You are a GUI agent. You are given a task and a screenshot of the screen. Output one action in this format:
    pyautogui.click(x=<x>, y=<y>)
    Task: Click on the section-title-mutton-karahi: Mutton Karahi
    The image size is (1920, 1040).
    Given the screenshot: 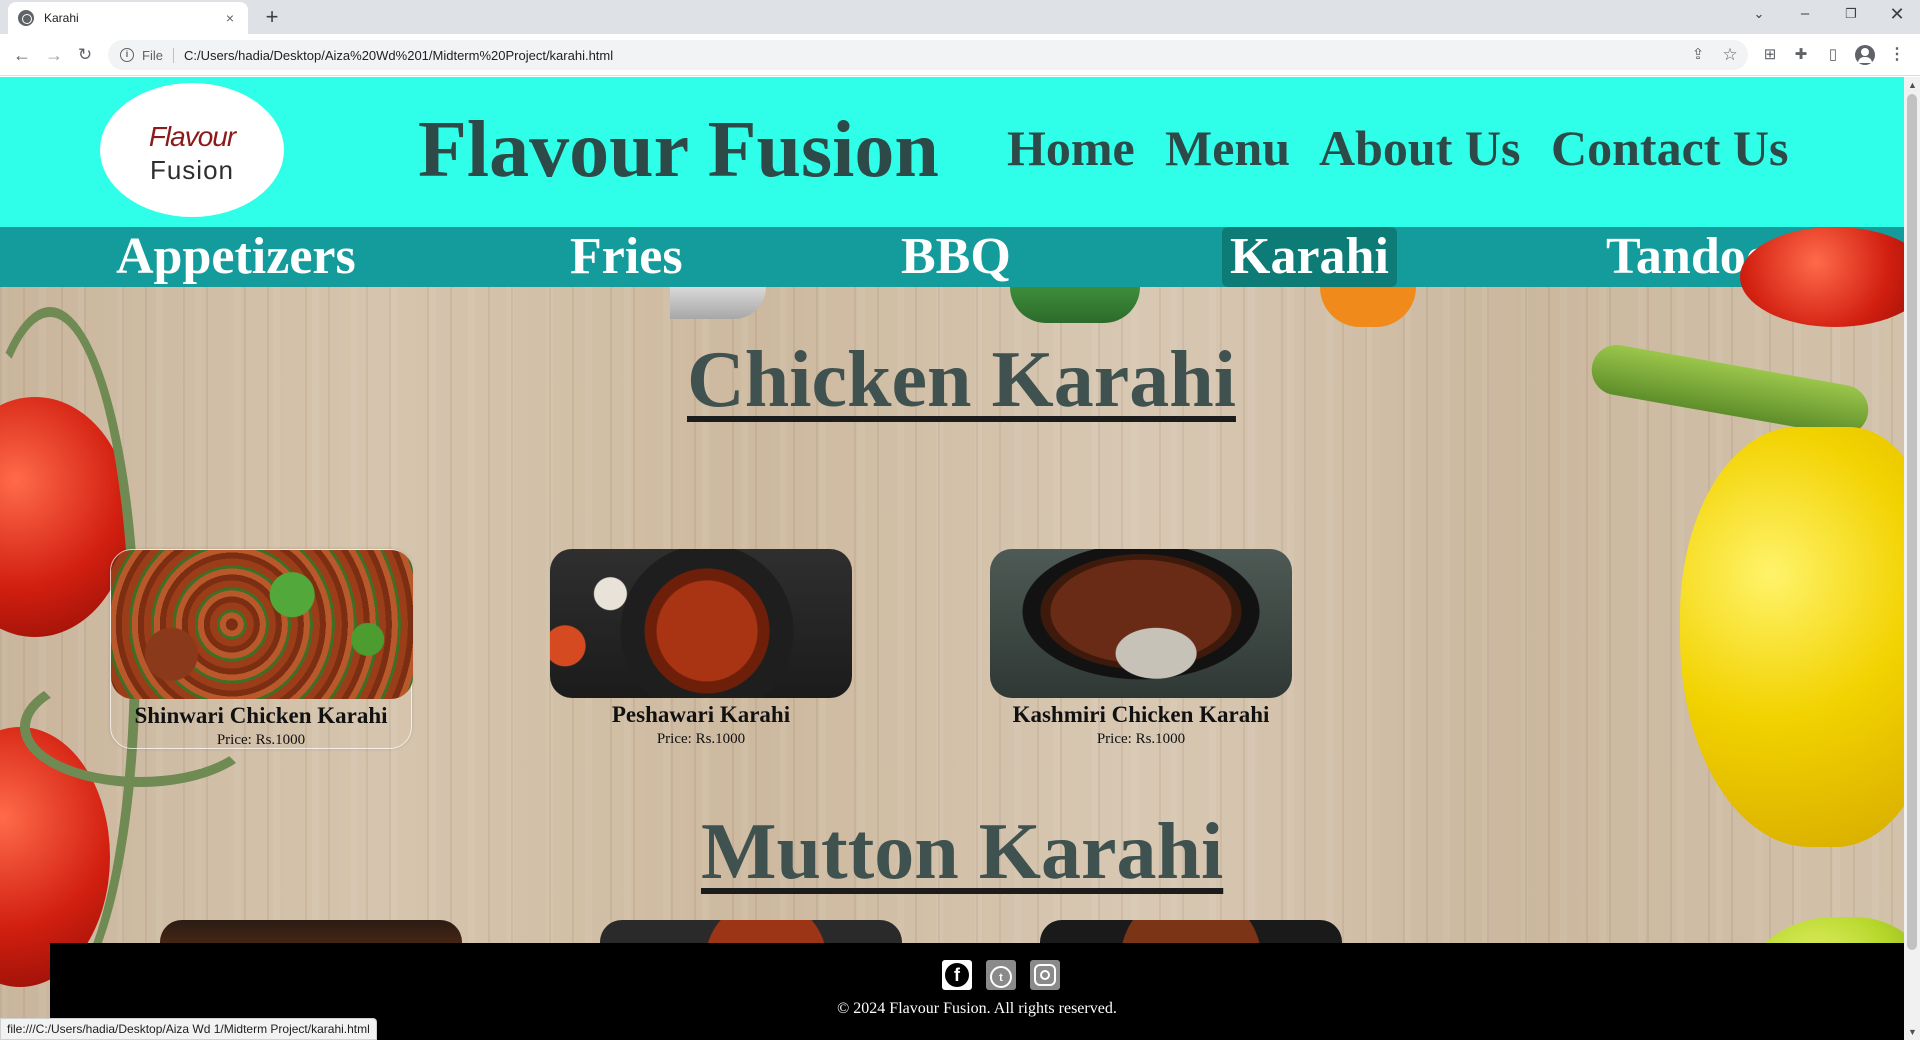 What is the action you would take?
    pyautogui.click(x=962, y=852)
    